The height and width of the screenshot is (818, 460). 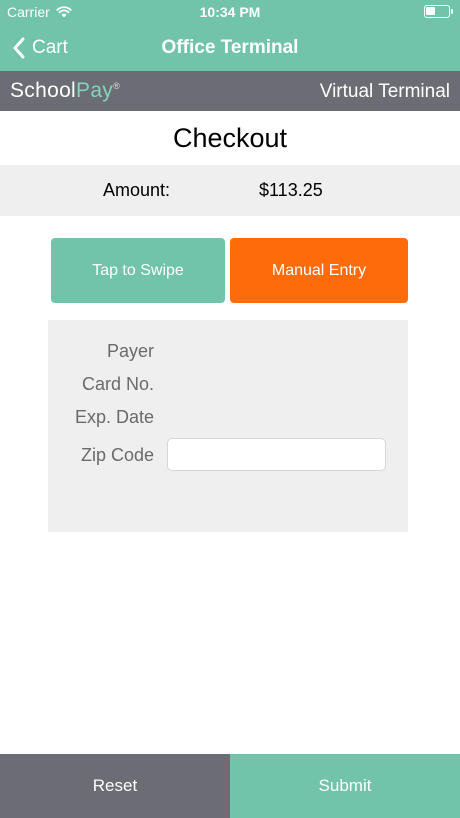 I want to click on nav-bar: Cart Office Terminal, so click(x=230, y=47).